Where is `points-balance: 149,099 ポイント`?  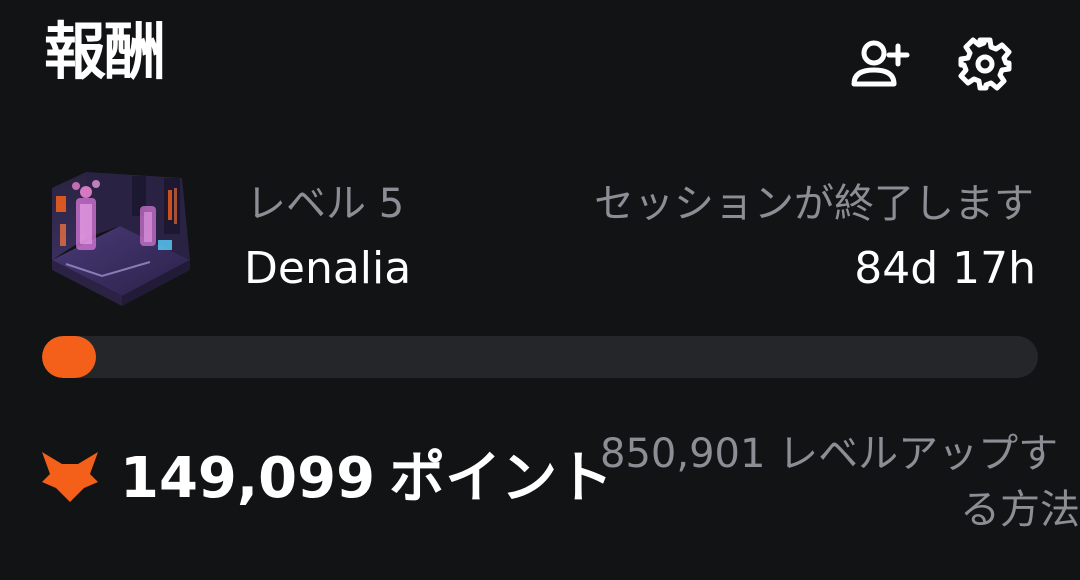 points-balance: 149,099 ポイント is located at coordinates (366, 479).